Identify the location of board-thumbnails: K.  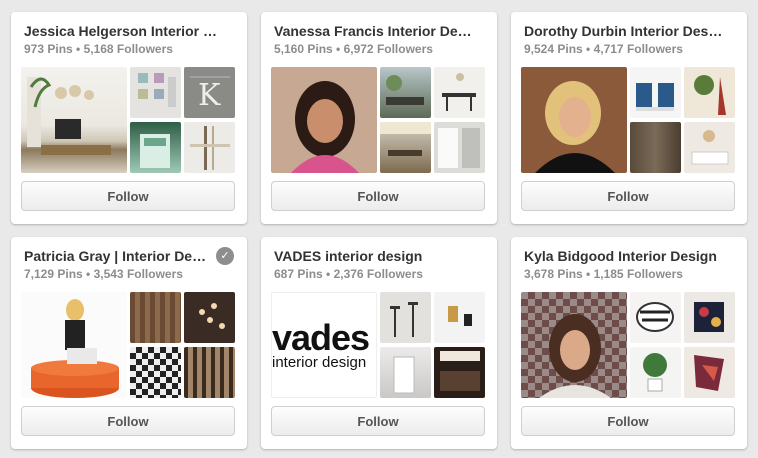
(128, 120).